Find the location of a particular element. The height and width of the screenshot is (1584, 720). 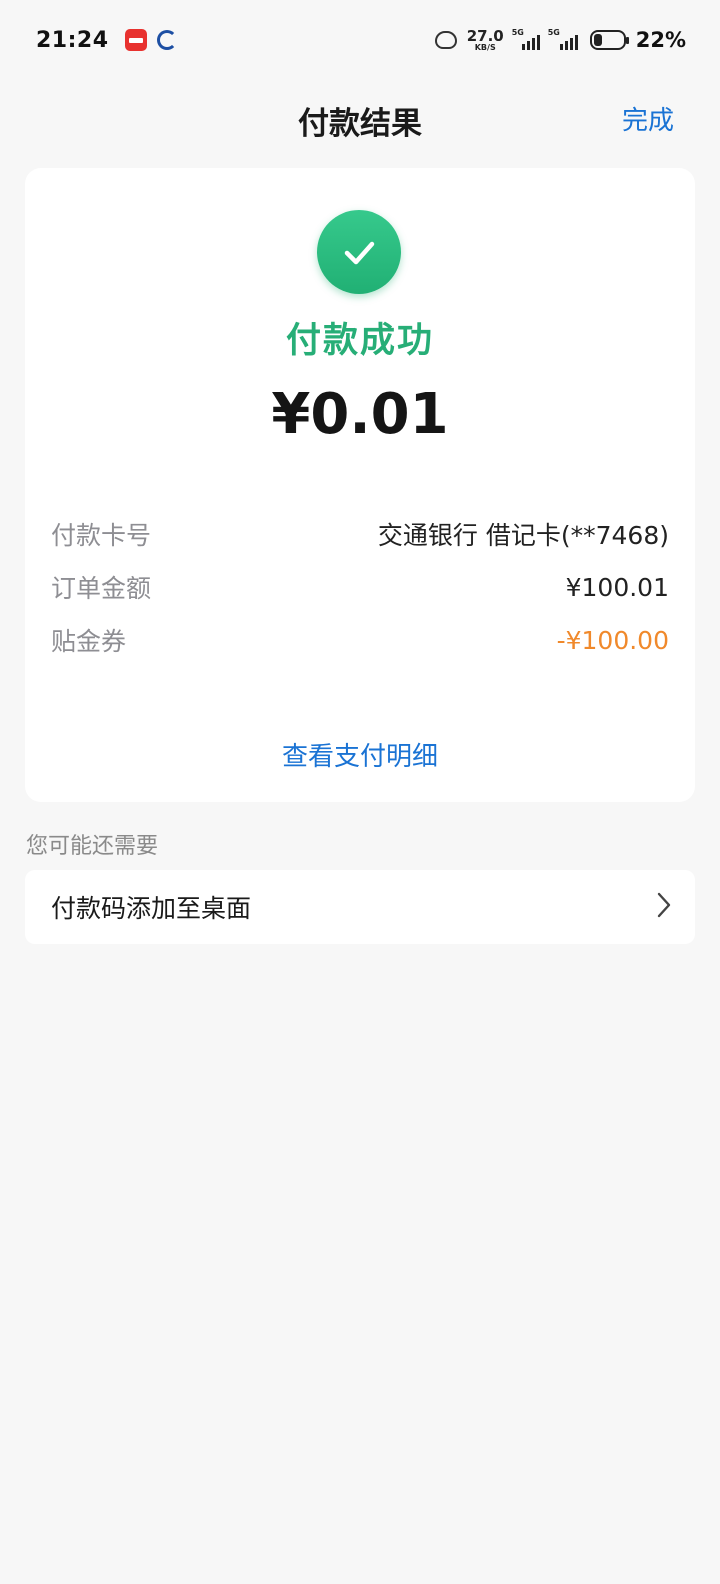

suggestion-label: 付款码添加至桌面 is located at coordinates (151, 908).